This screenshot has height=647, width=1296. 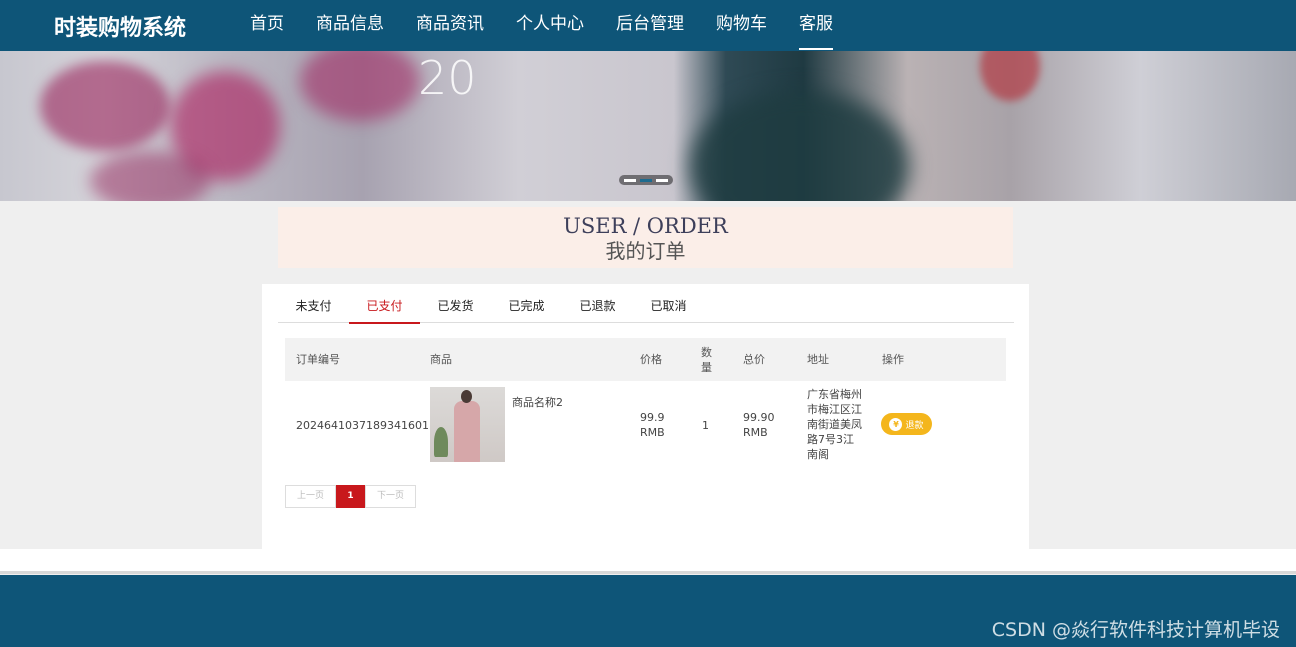 I want to click on header-price: 价格, so click(x=651, y=359).